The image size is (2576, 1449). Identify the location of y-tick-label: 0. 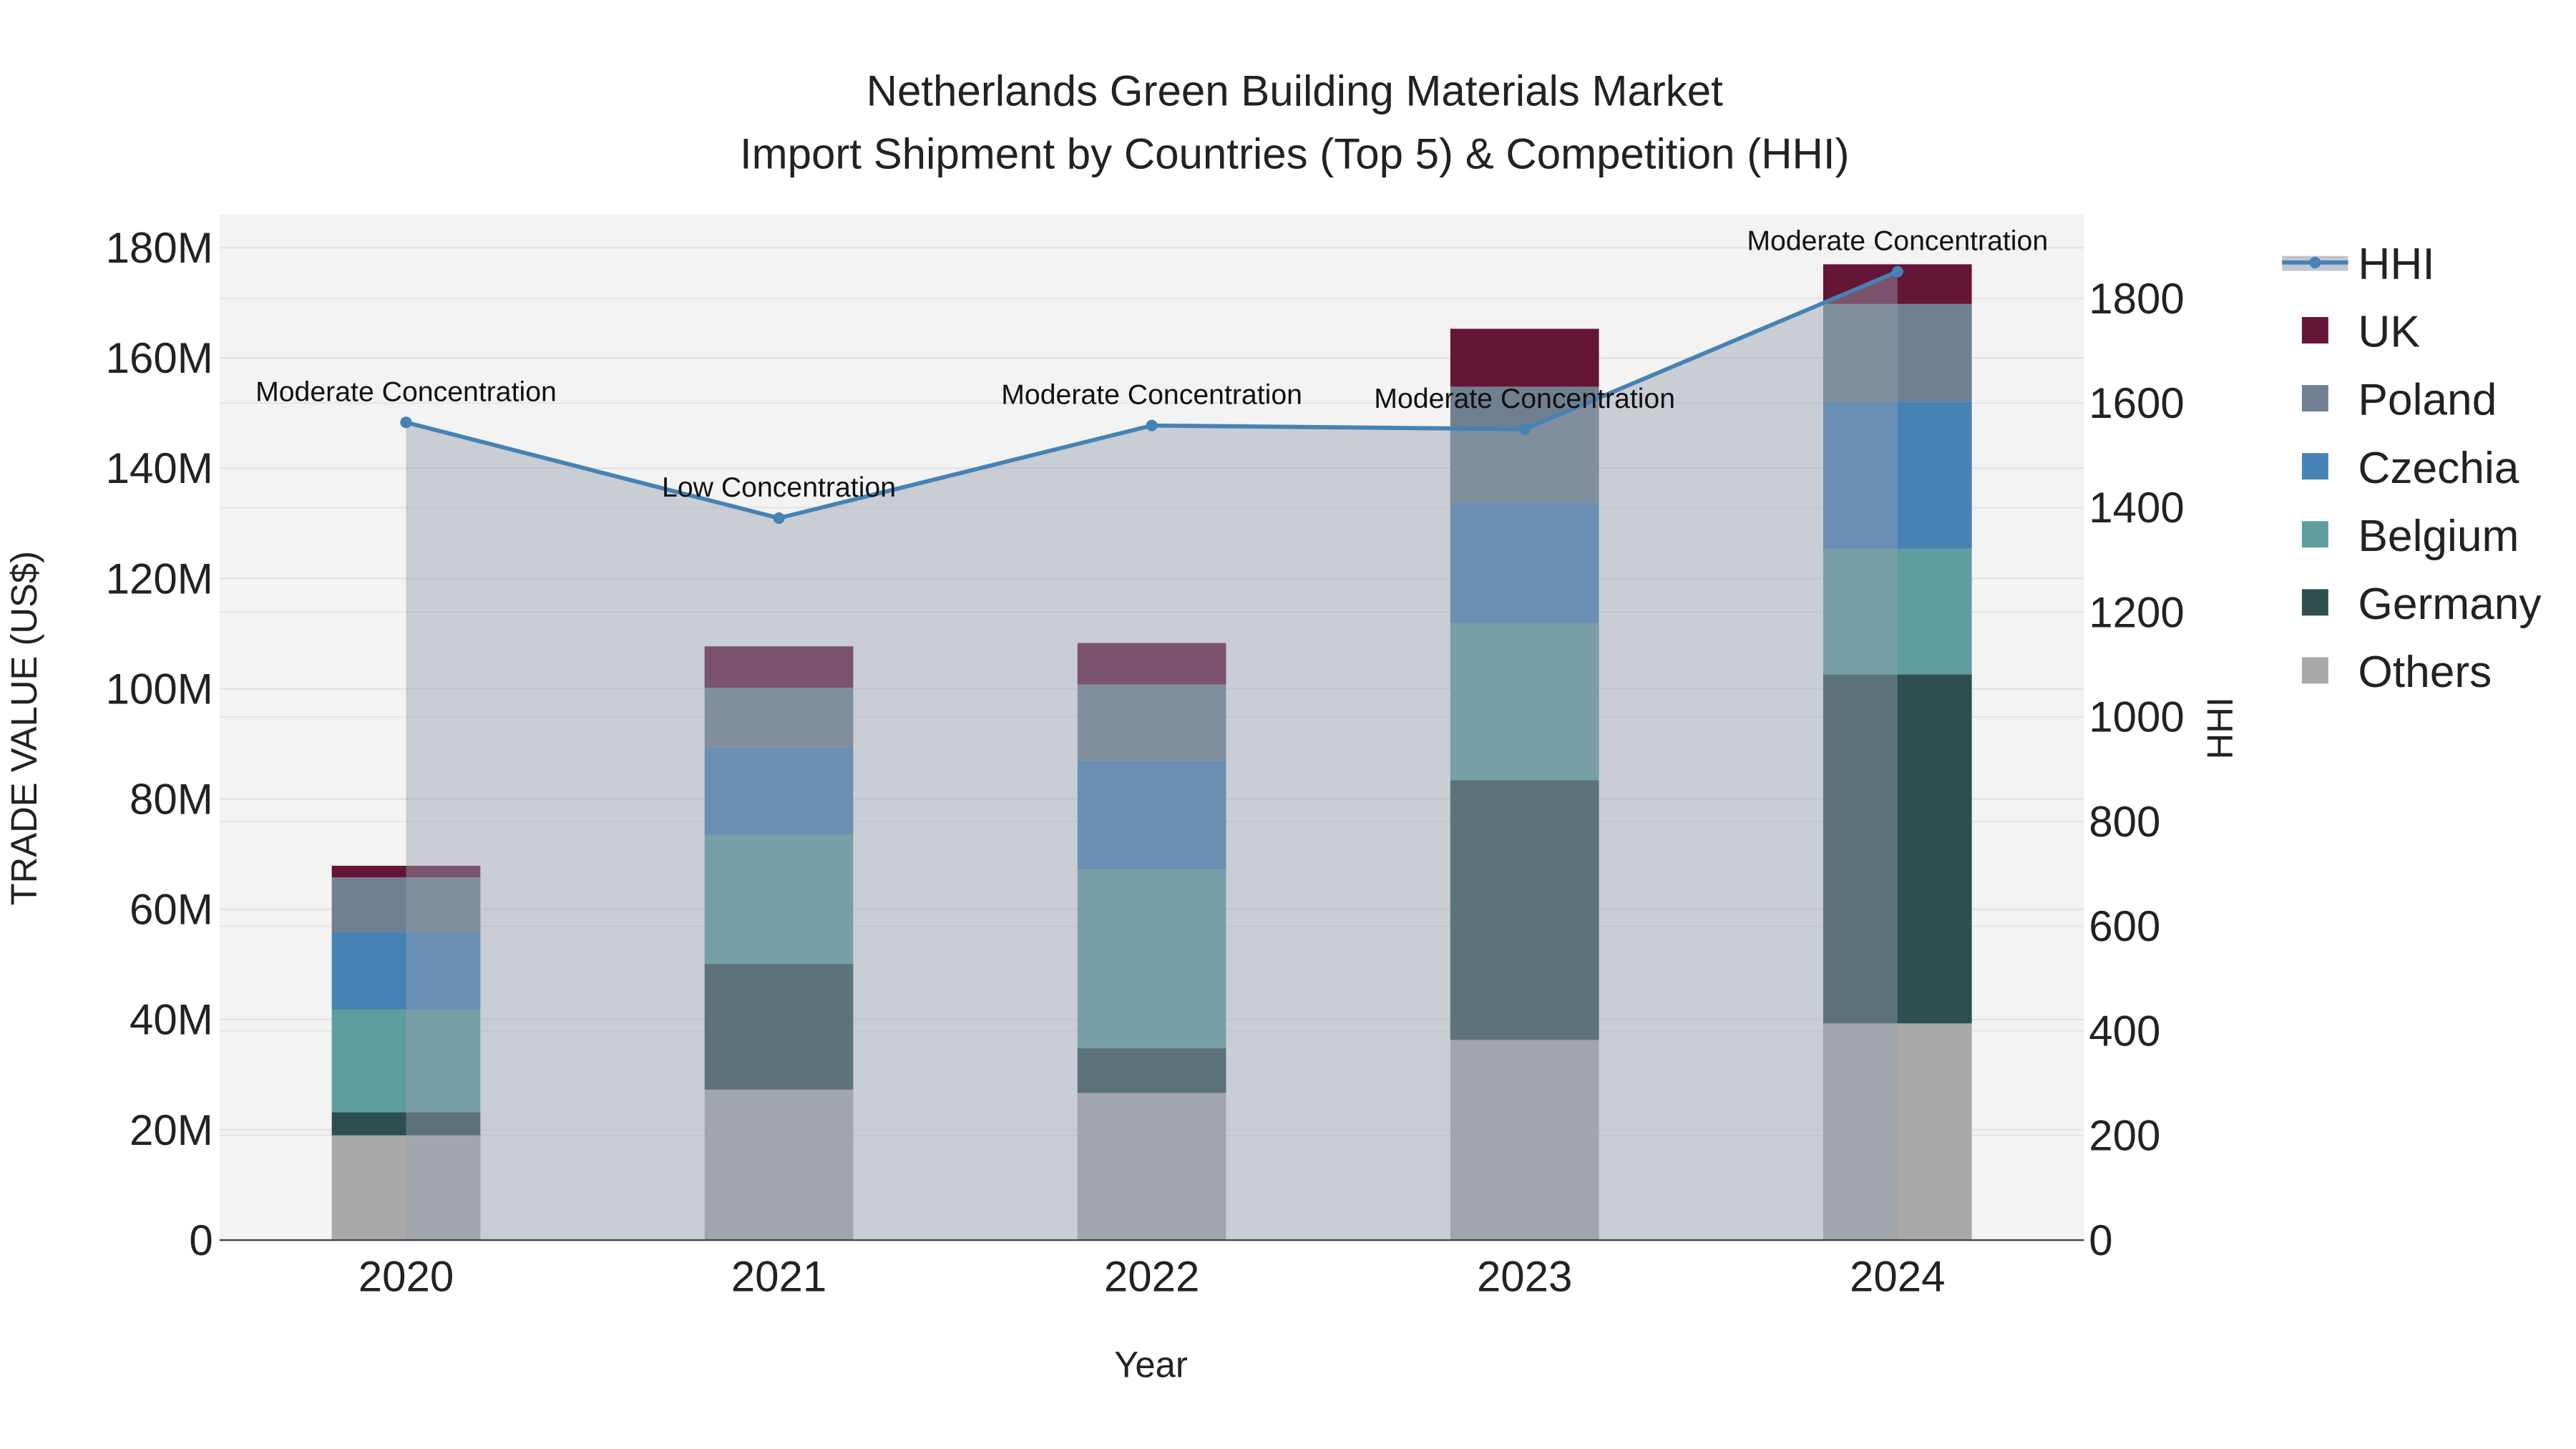
(201, 1240).